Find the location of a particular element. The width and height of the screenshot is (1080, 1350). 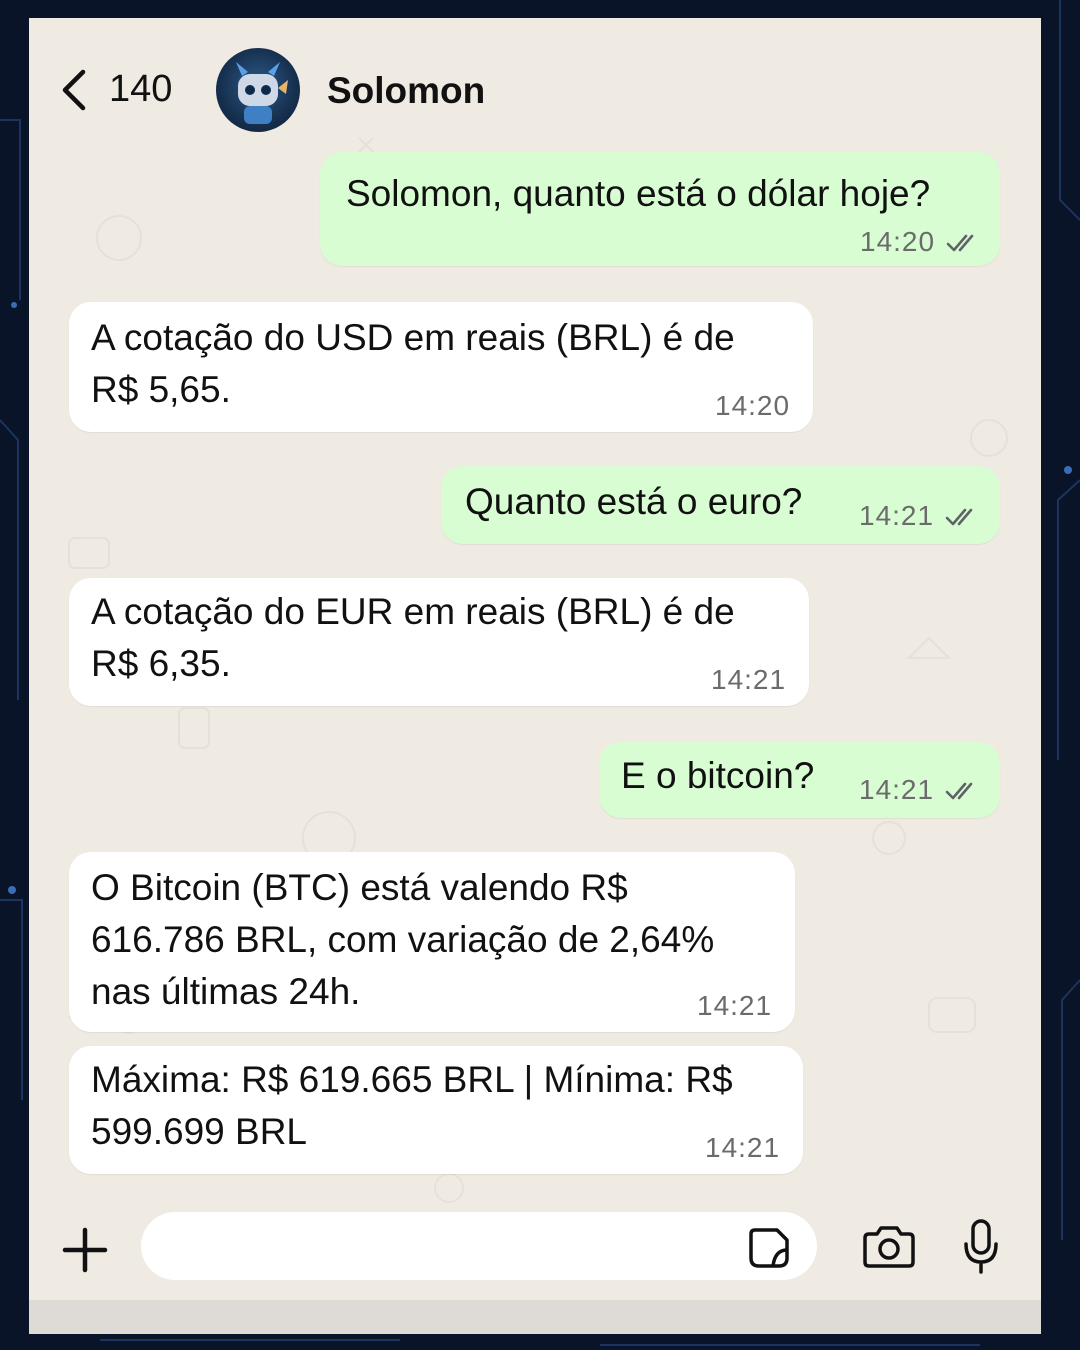

message-text: Solomon, quanto está o dólar hoje? is located at coordinates (638, 193).